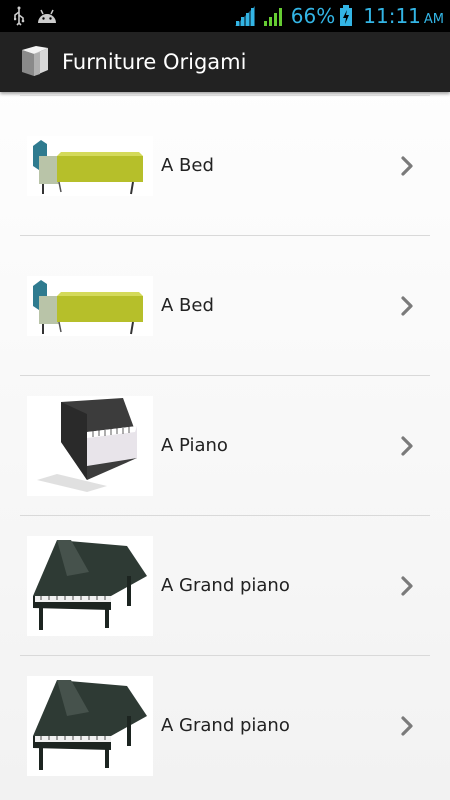  I want to click on origami-app-icon, so click(36, 62).